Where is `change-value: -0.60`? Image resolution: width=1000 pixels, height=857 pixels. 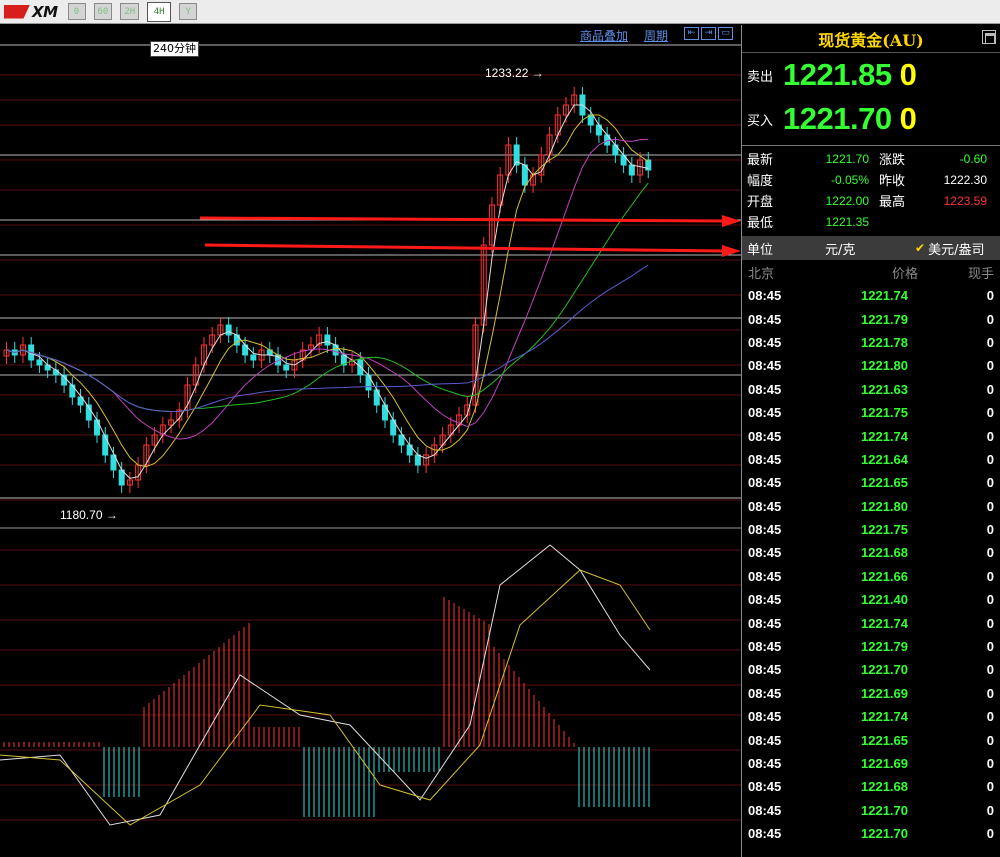 change-value: -0.60 is located at coordinates (973, 158).